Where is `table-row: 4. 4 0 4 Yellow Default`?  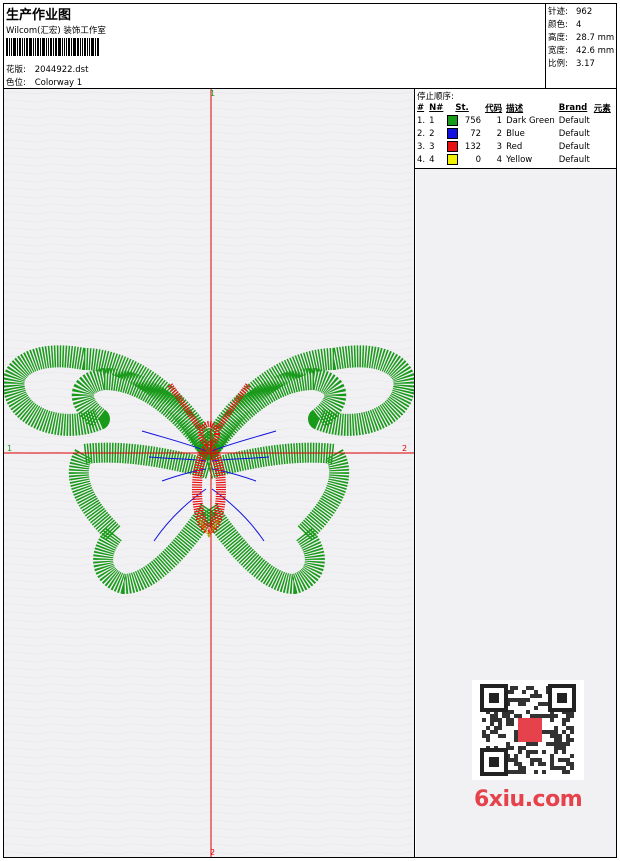 table-row: 4. 4 0 4 Yellow Default is located at coordinates (514, 159).